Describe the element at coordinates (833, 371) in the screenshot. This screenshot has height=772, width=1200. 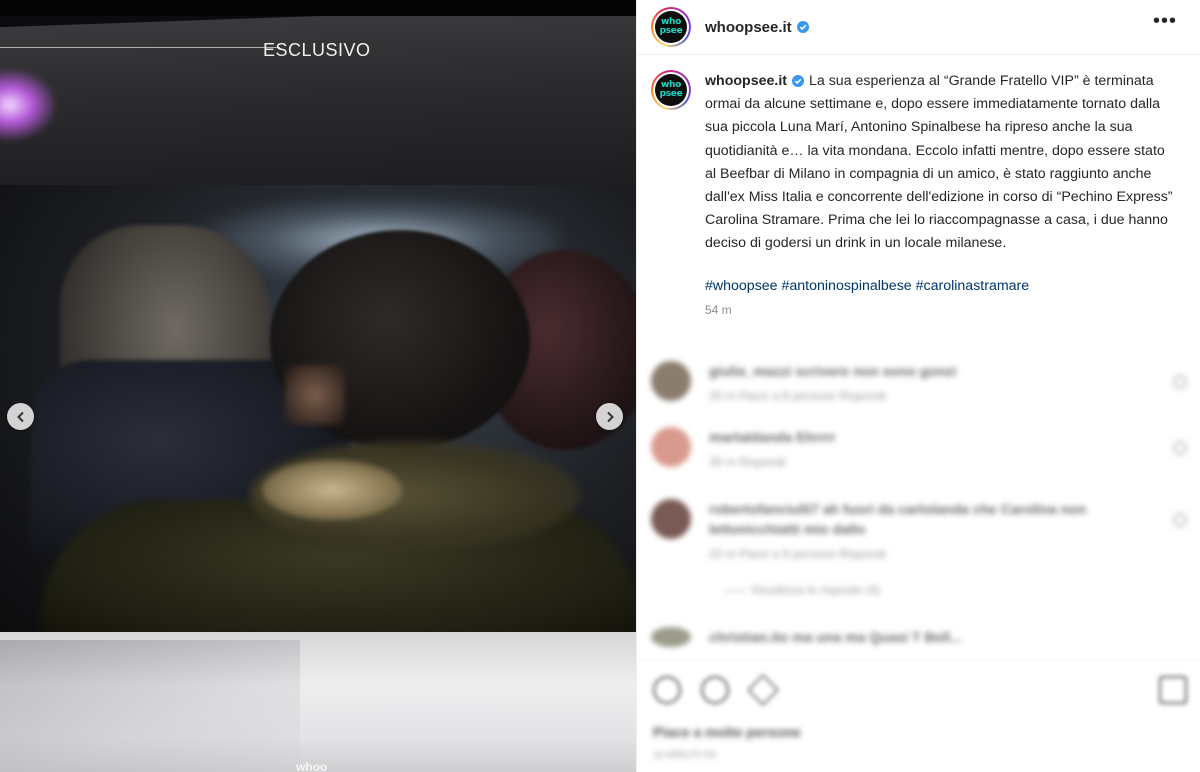
I see `comment-text: giulia_mazzi scrivere non sono gonzi` at that location.